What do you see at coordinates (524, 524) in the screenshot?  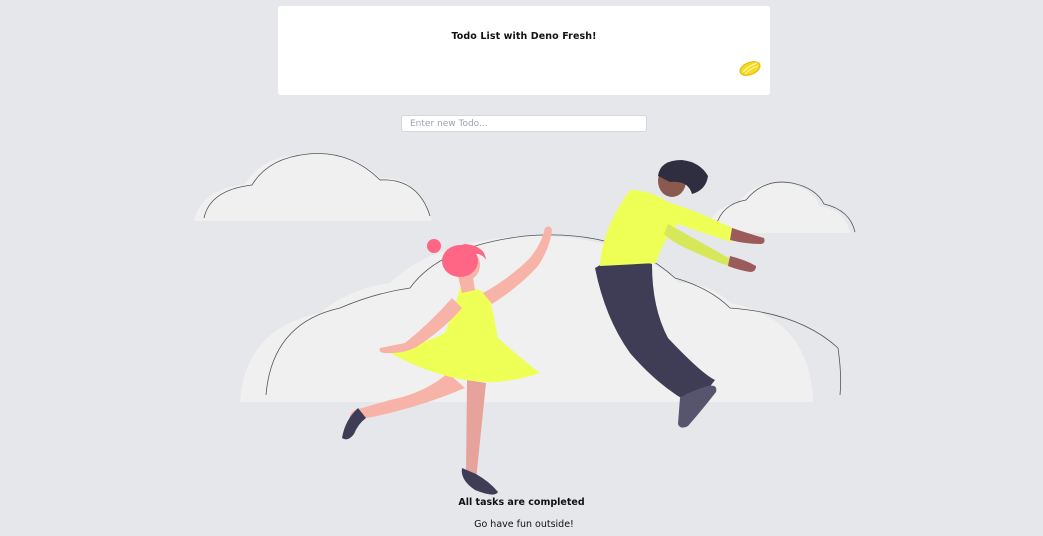 I see `empty-state-subtitle: Go have fun outside!` at bounding box center [524, 524].